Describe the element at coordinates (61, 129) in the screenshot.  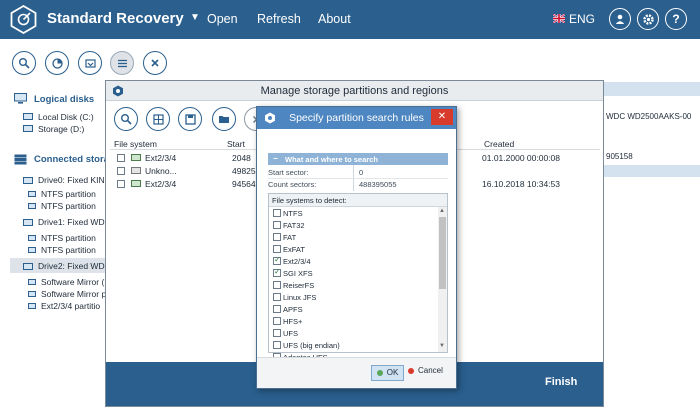
I see `sidebar-item-storage: Storage (D:)` at that location.